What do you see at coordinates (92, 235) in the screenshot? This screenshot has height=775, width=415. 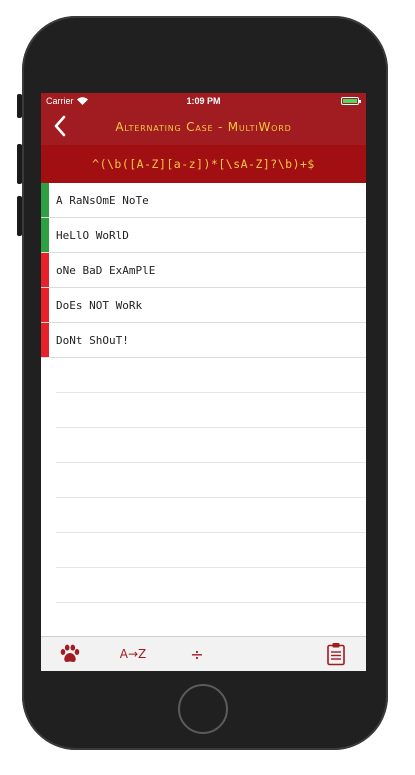 I see `list-item-text: HeLlO WoRlD` at bounding box center [92, 235].